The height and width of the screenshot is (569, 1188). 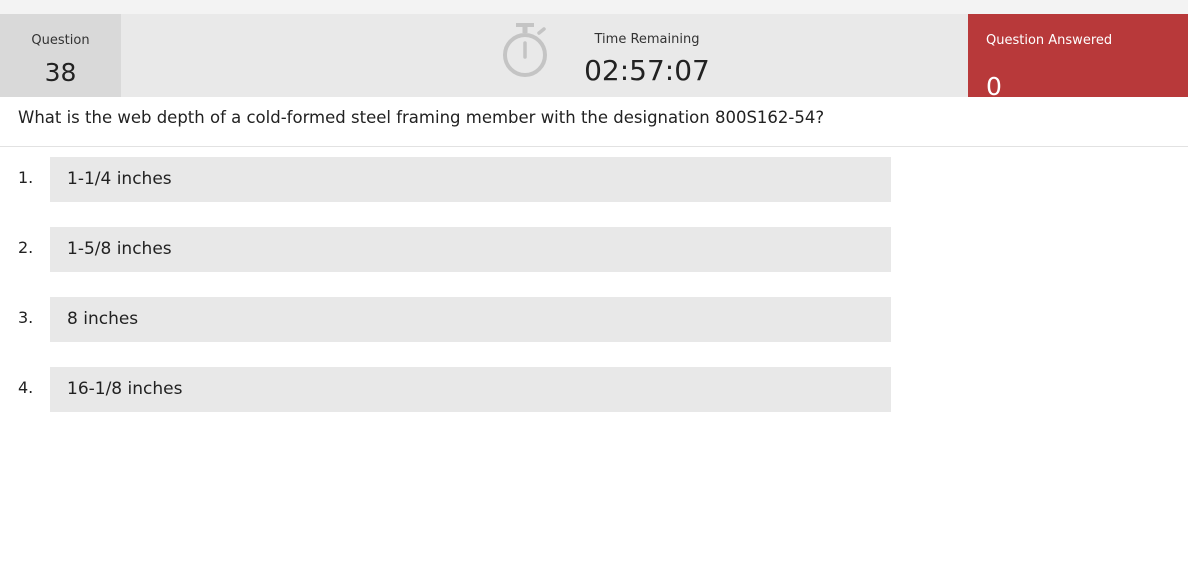 I want to click on questions-answered-box: Question Answered 0, so click(x=1078, y=57).